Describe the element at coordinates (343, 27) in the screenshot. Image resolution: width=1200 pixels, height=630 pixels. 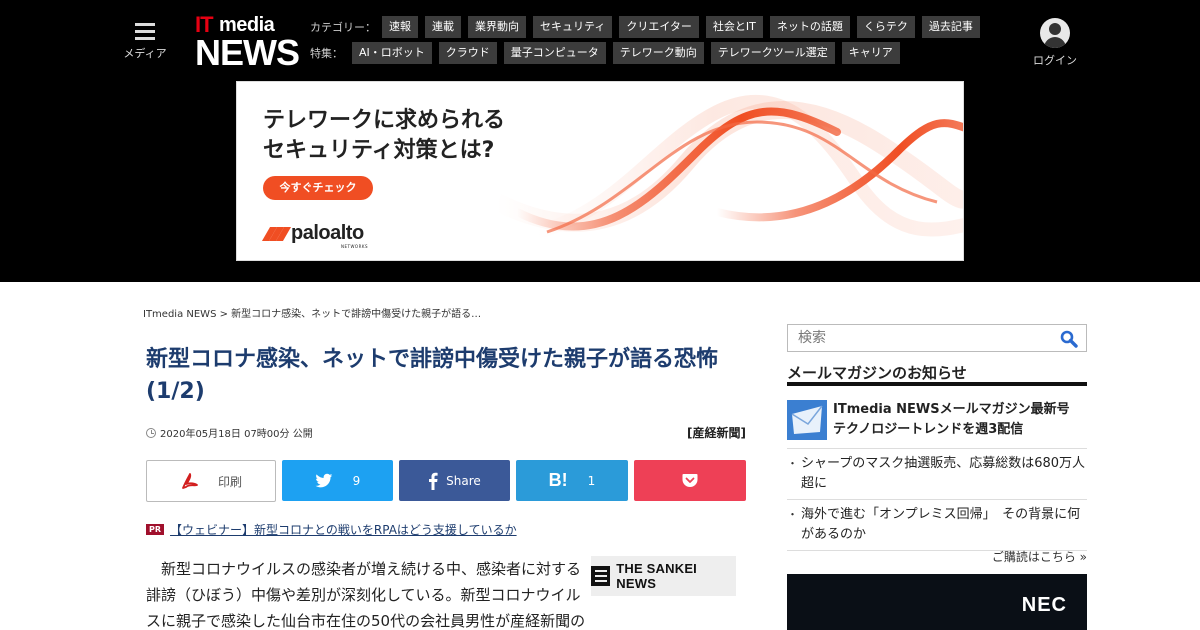
I see `category-label: カテゴリー：` at that location.